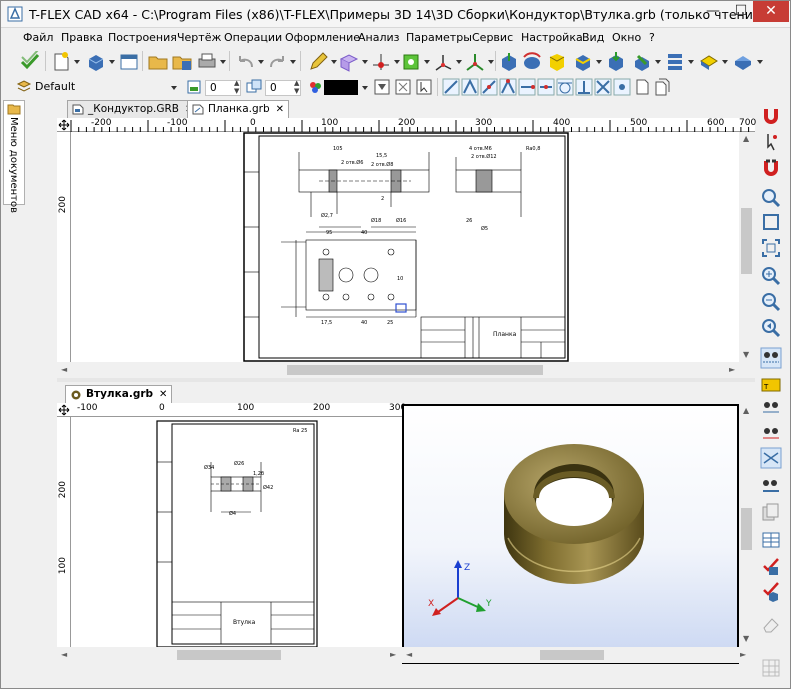 This screenshot has width=791, height=689. Describe the element at coordinates (642, 62) in the screenshot. I see `modify-icon` at that location.